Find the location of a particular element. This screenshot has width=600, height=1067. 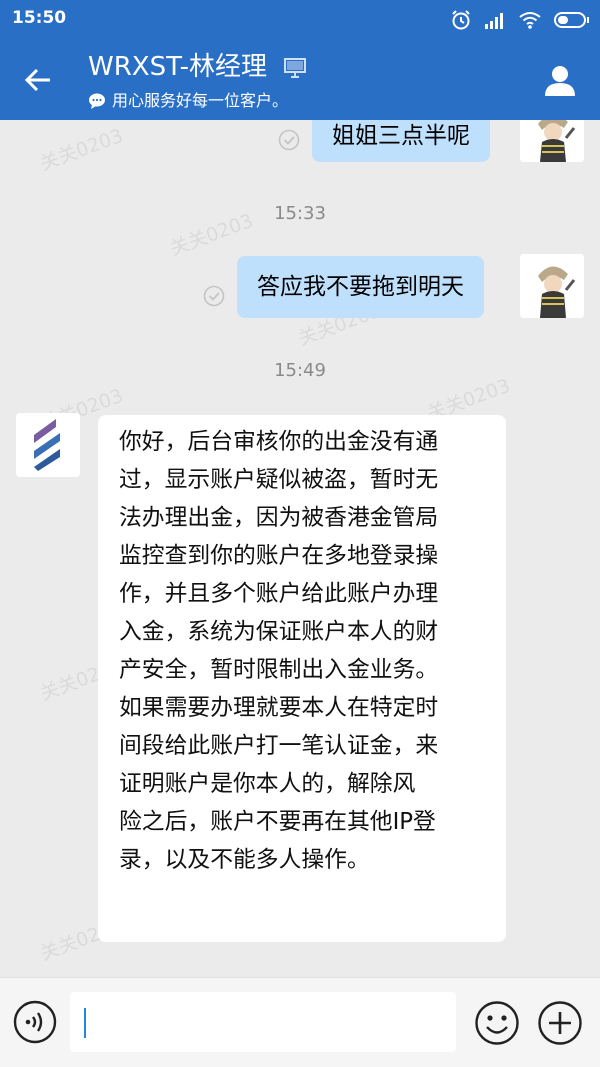

message-bubble-outgoing: 姐姐三点半呢 is located at coordinates (401, 141).